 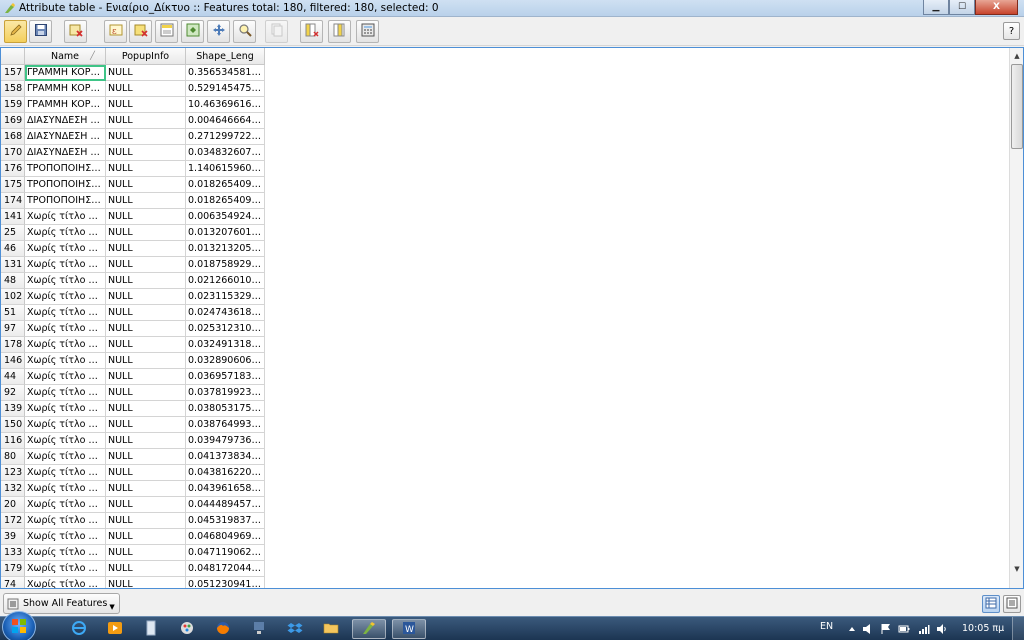 What do you see at coordinates (244, 31) in the screenshot?
I see `zoom-map-to-selected-button` at bounding box center [244, 31].